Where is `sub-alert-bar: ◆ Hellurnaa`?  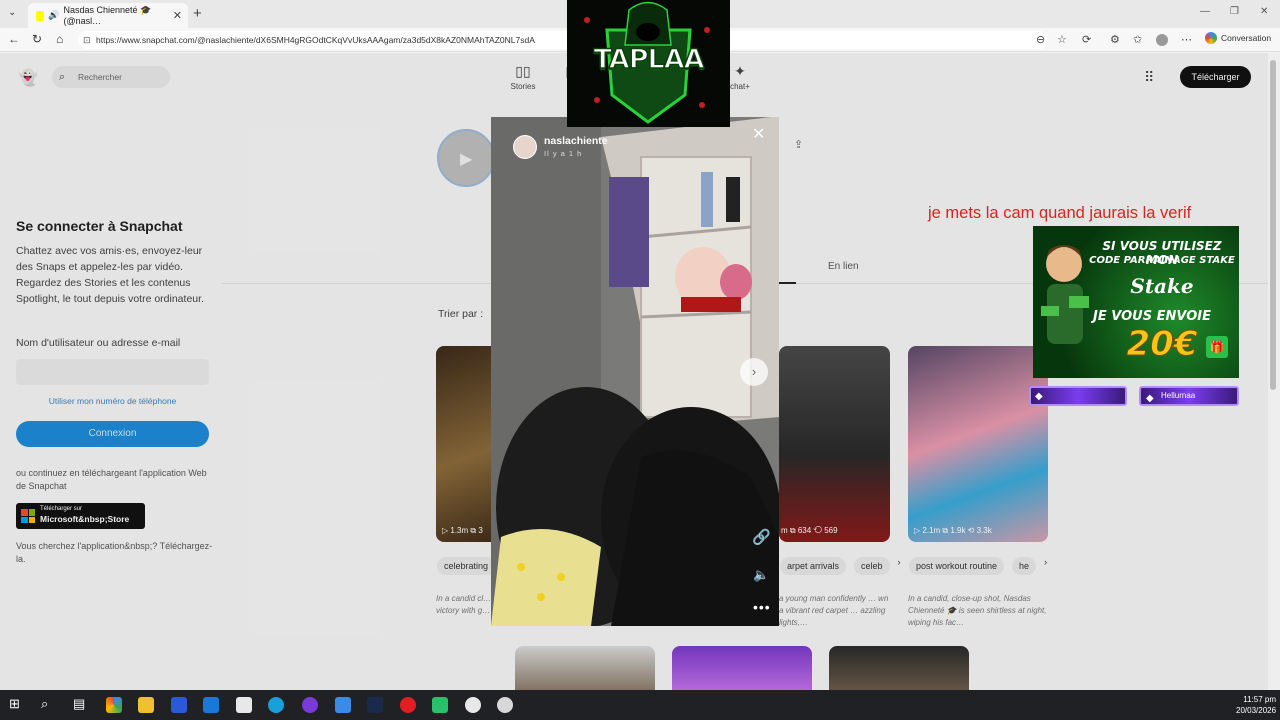
sub-alert-bar: ◆ Hellurnaa is located at coordinates (1189, 396).